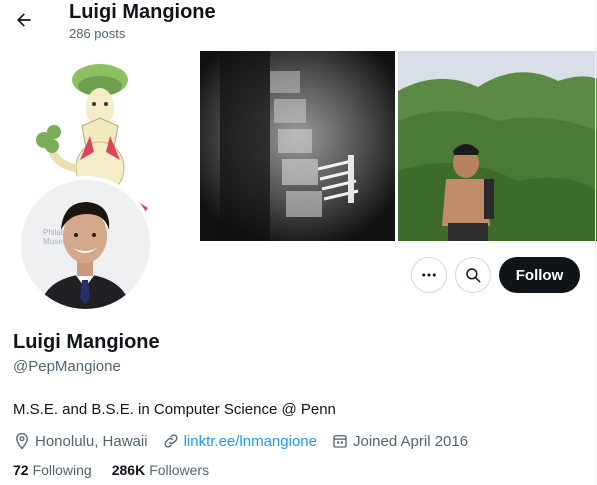 The height and width of the screenshot is (485, 597). What do you see at coordinates (595, 242) in the screenshot?
I see `column-divider` at bounding box center [595, 242].